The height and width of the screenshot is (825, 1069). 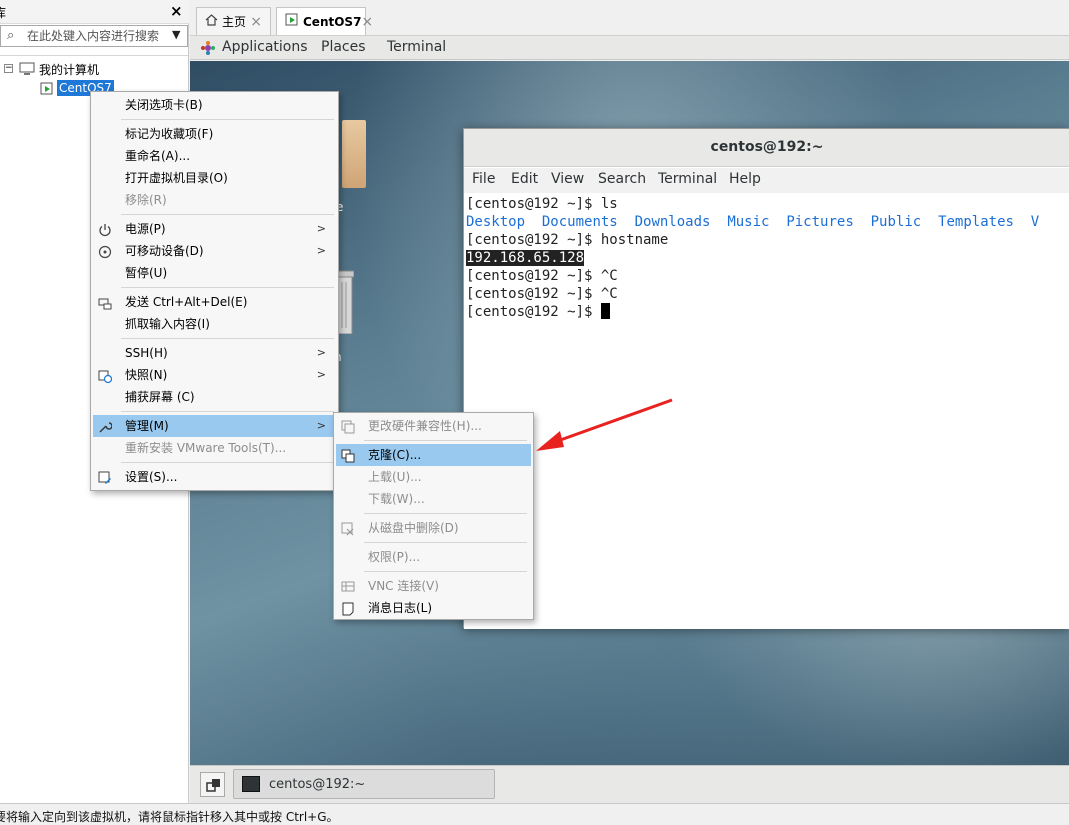 I want to click on library-close-icon: ×, so click(x=176, y=11).